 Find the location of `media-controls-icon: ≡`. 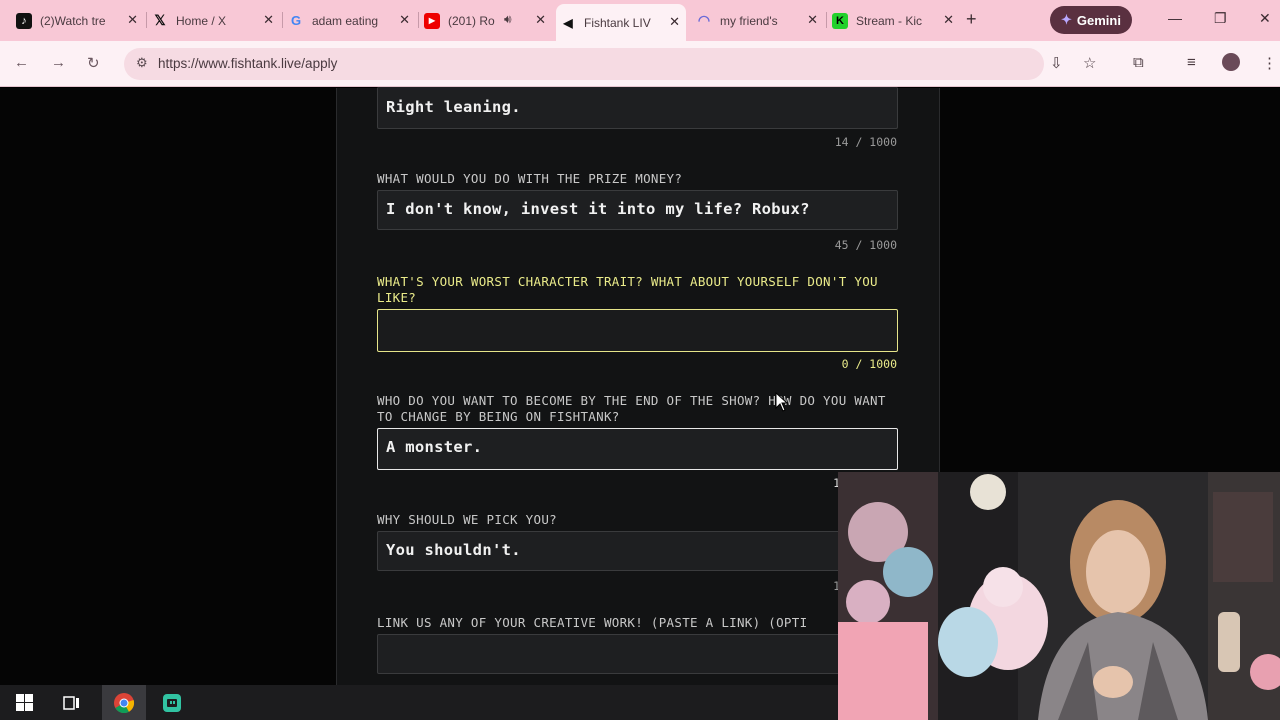

media-controls-icon: ≡ is located at coordinates (1191, 62).